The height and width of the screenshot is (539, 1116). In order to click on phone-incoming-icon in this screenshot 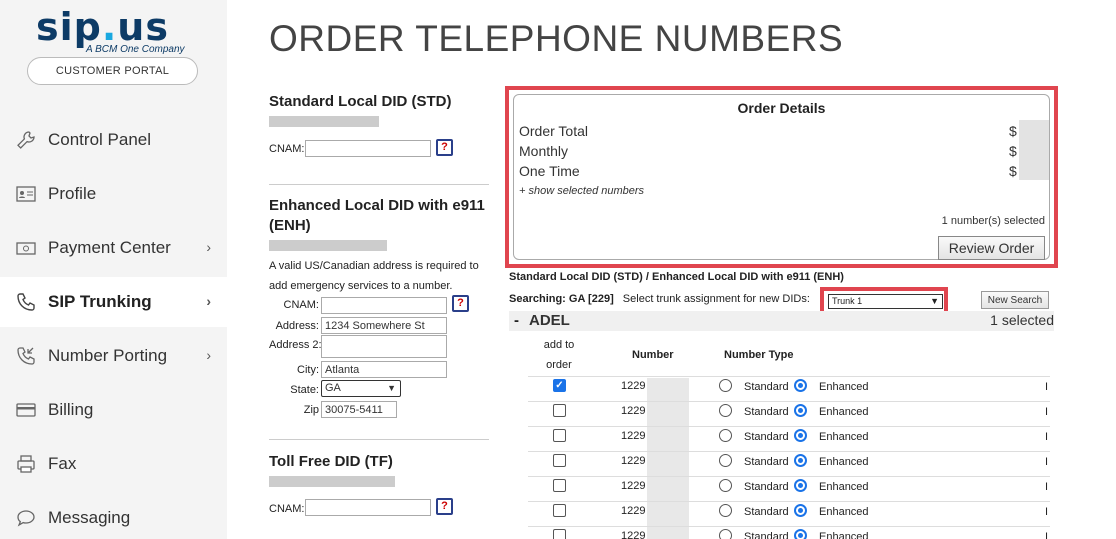, I will do `click(26, 356)`.